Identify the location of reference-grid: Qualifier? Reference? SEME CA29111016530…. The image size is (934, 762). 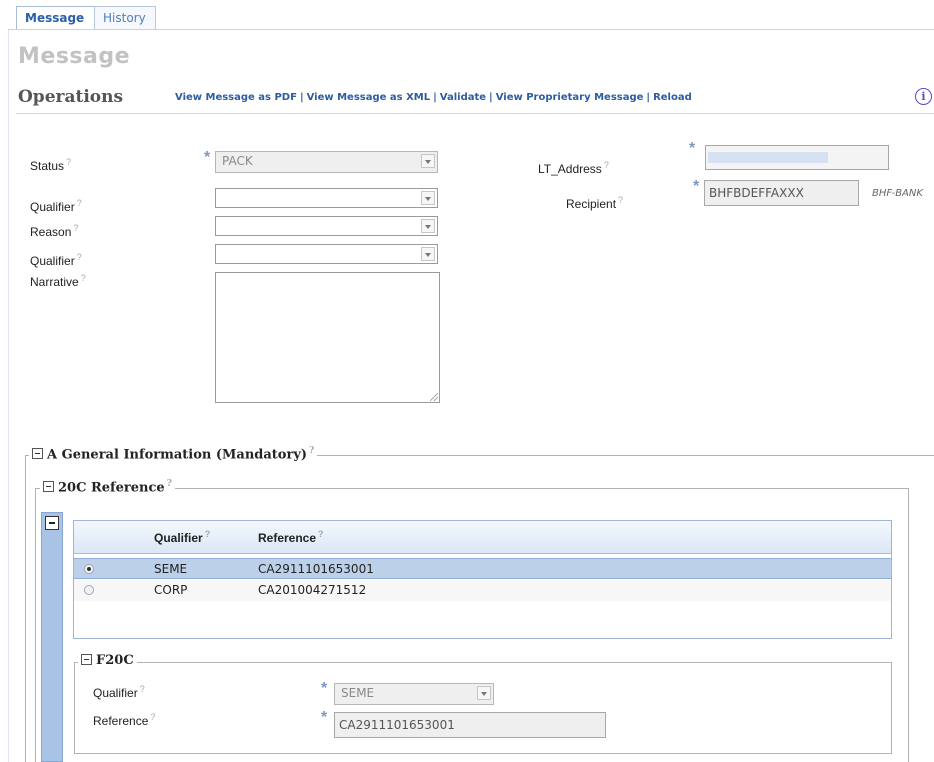
(482, 579).